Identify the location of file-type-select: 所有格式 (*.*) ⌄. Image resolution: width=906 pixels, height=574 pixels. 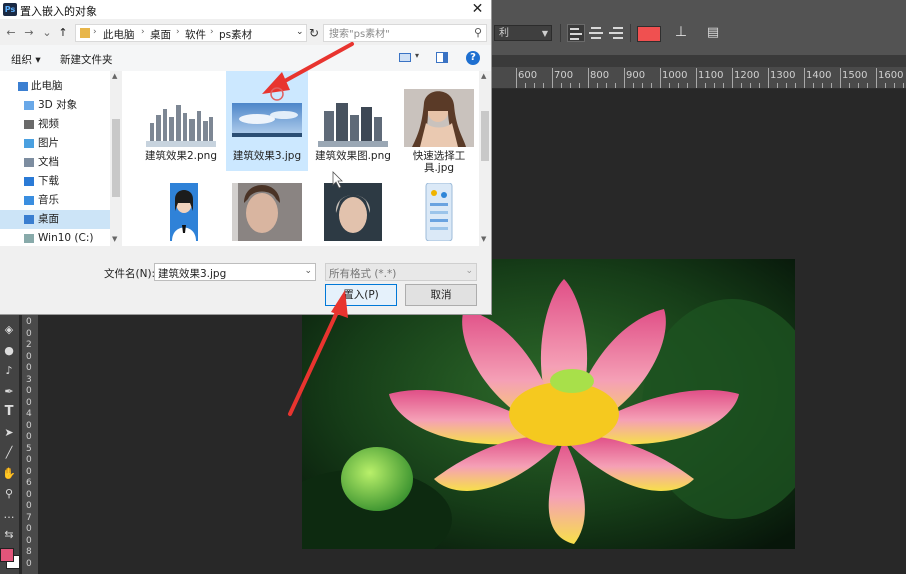
(401, 272).